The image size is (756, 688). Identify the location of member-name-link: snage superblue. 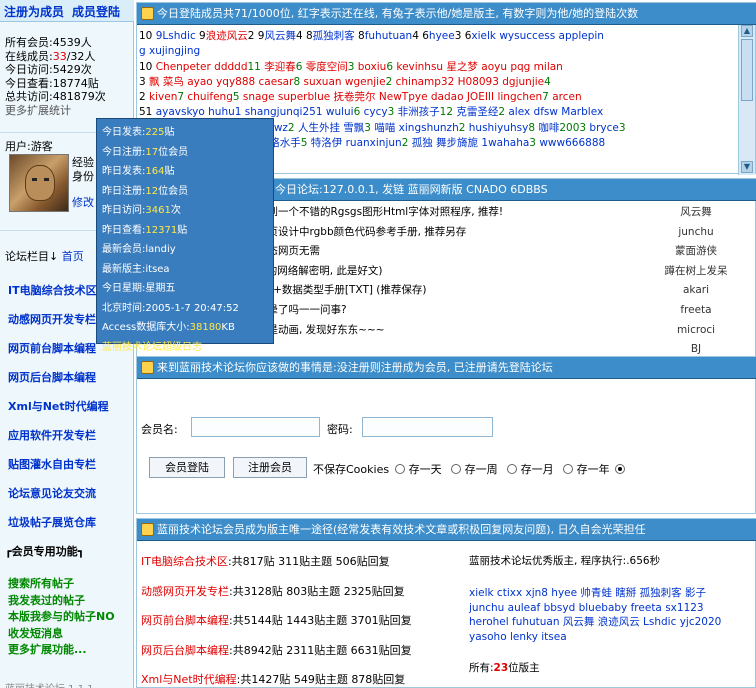
(288, 97).